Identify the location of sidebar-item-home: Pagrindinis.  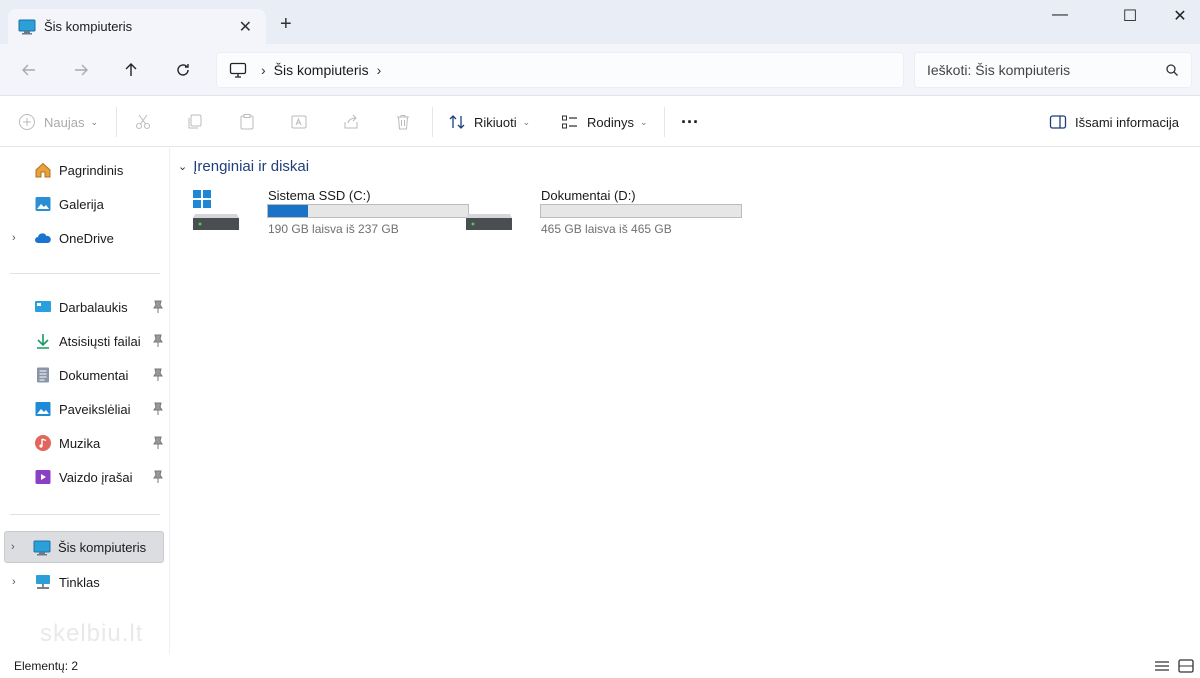
(86, 170).